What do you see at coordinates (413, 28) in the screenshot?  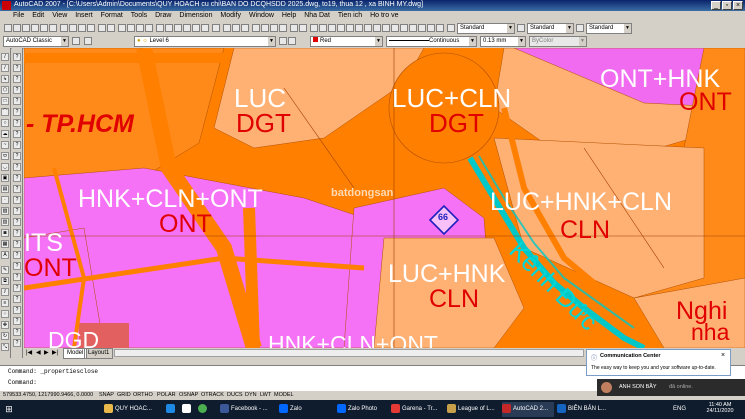 I see `hyperlink-icon` at bounding box center [413, 28].